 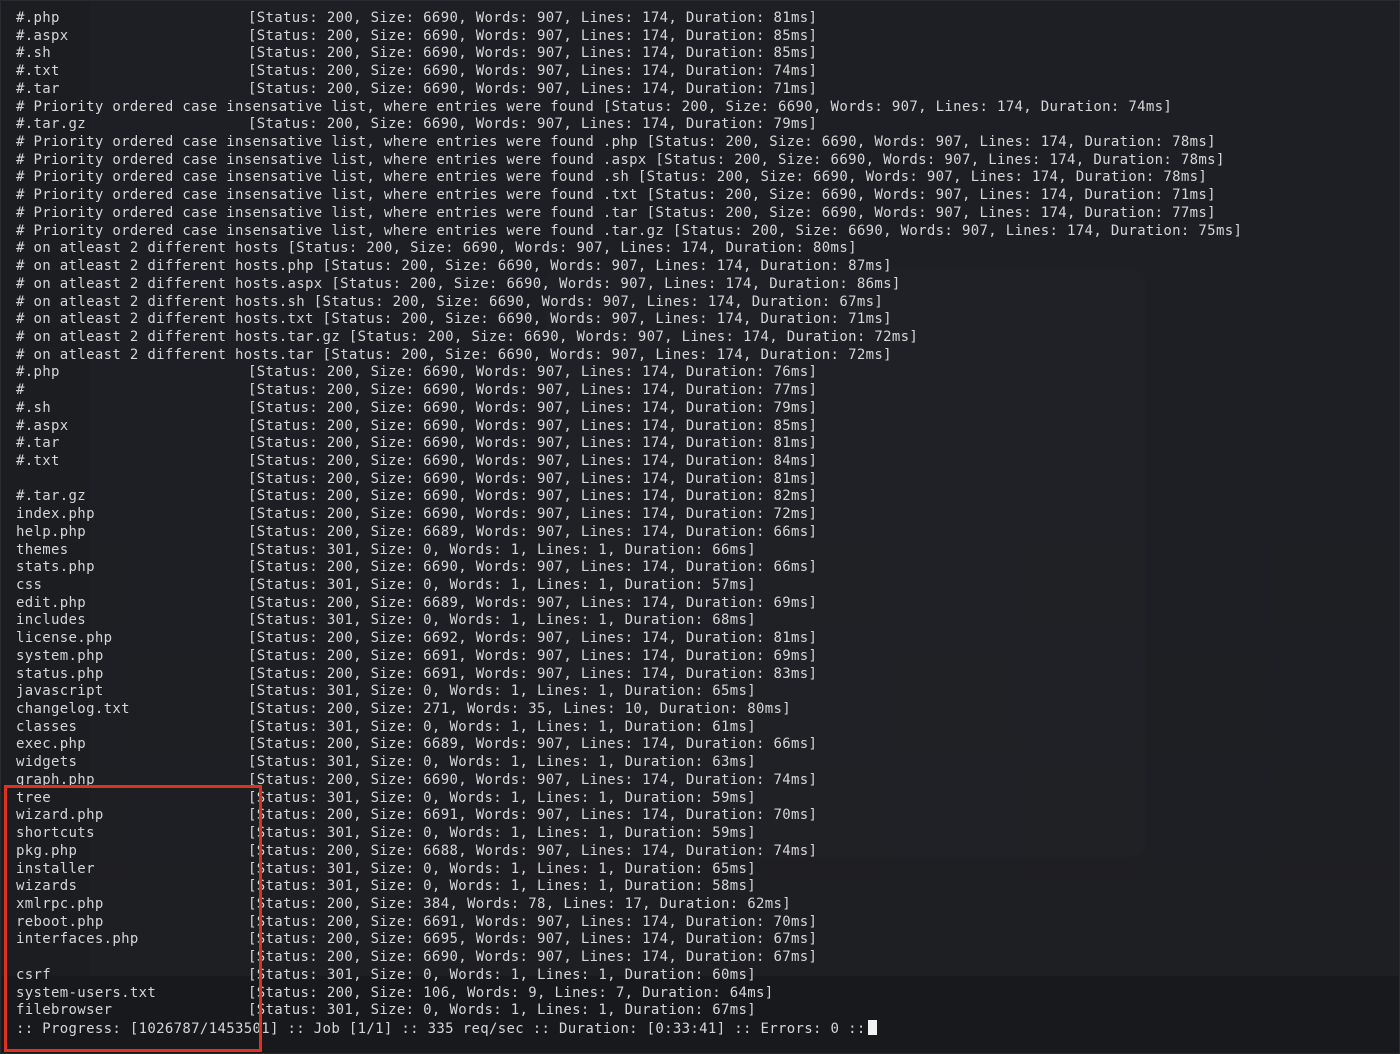 What do you see at coordinates (55, 868) in the screenshot?
I see `result-path: installer` at bounding box center [55, 868].